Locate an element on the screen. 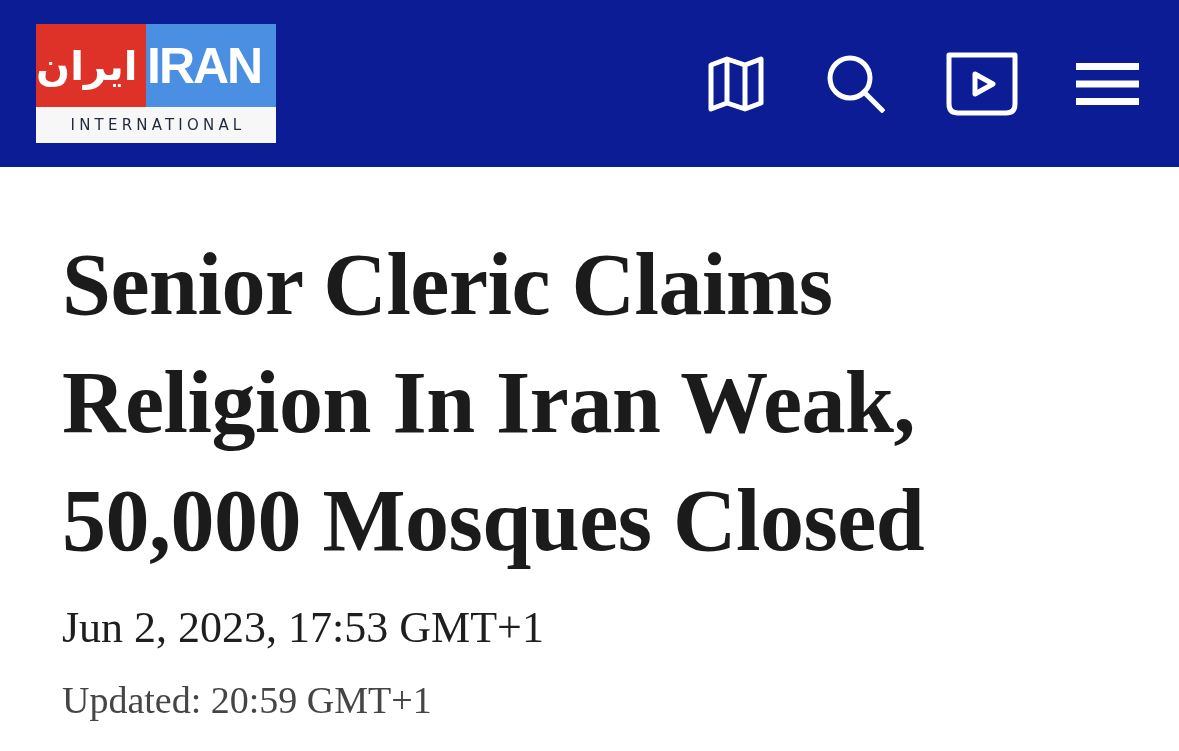 This screenshot has height=751, width=1179. menu-button is located at coordinates (1107, 83).